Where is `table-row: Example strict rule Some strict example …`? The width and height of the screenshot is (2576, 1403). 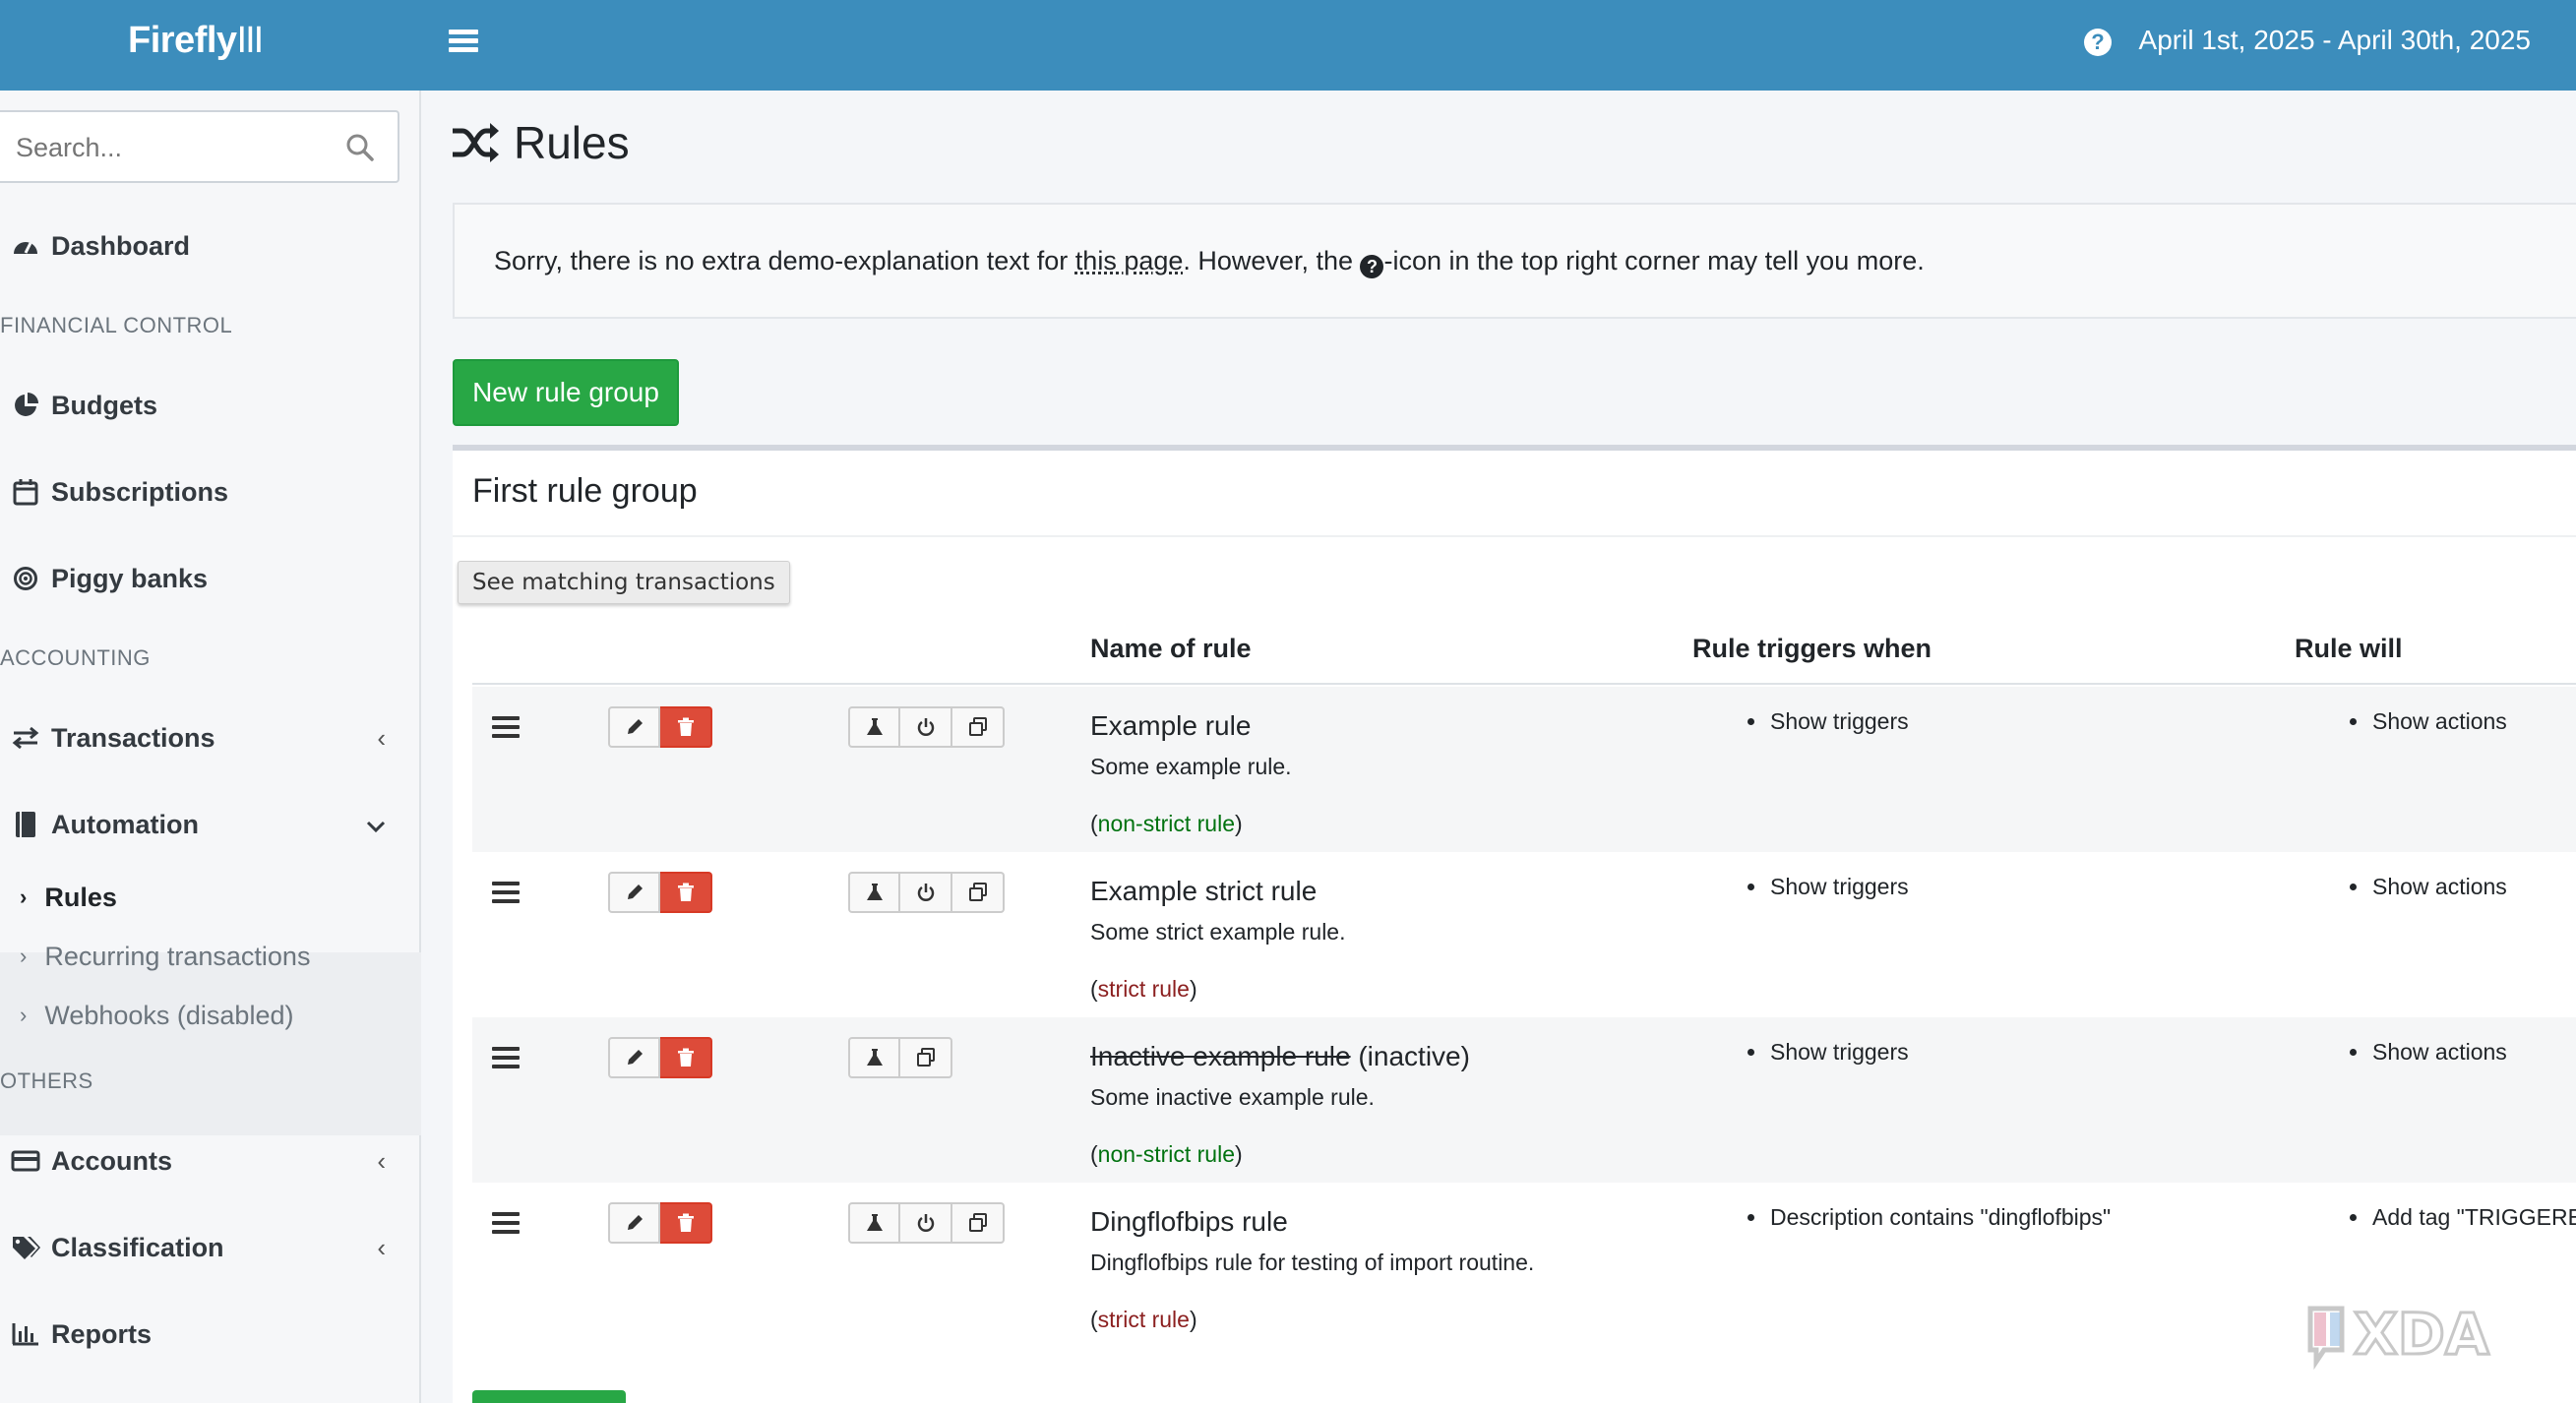 table-row: Example strict rule Some strict example … is located at coordinates (1524, 934).